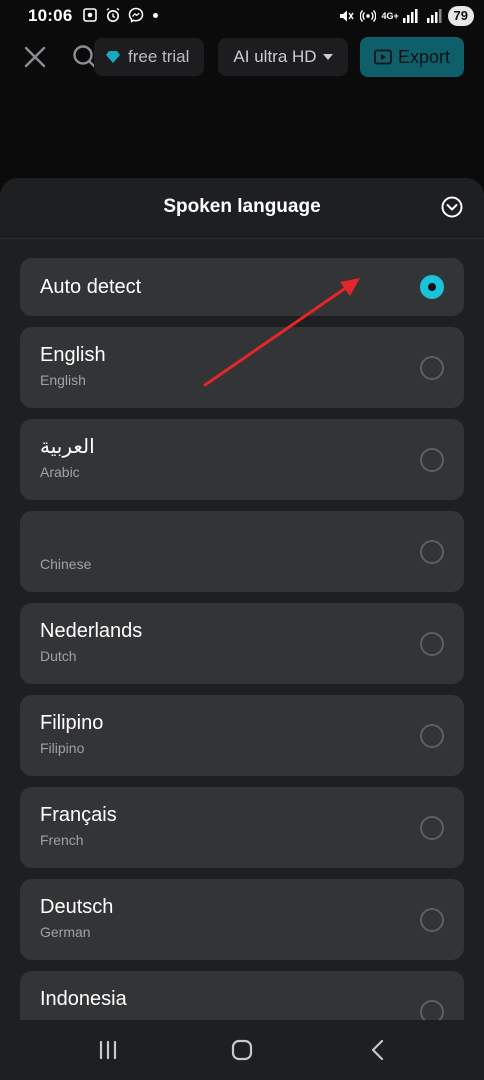 The image size is (484, 1080). Describe the element at coordinates (77, 907) in the screenshot. I see `language-native-name: Deutsch` at that location.